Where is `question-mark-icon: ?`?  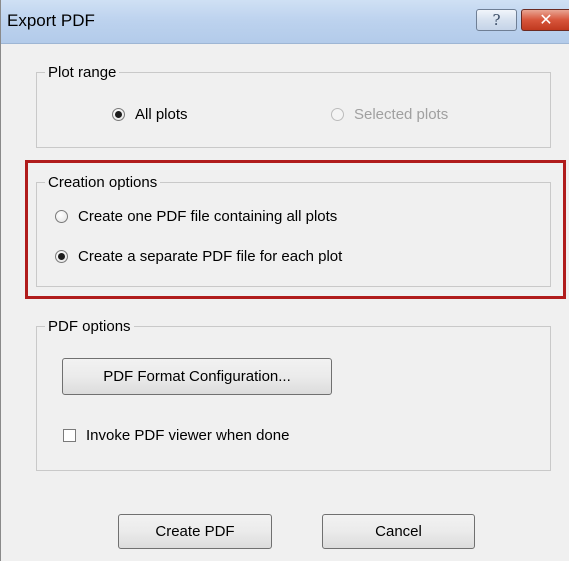
question-mark-icon: ? is located at coordinates (496, 20).